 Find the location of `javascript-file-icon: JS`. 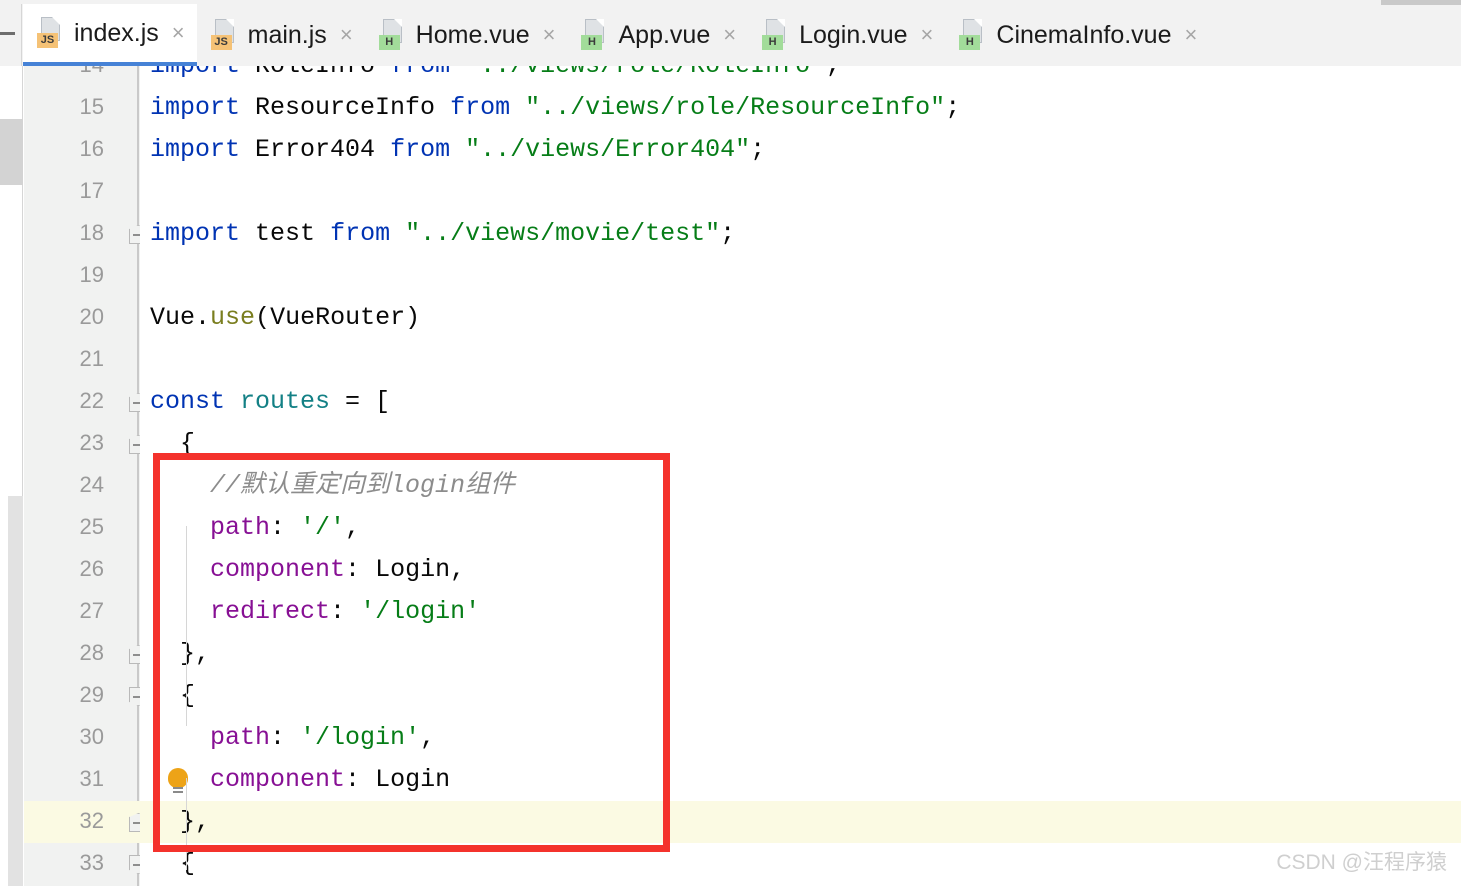

javascript-file-icon: JS is located at coordinates (51, 33).